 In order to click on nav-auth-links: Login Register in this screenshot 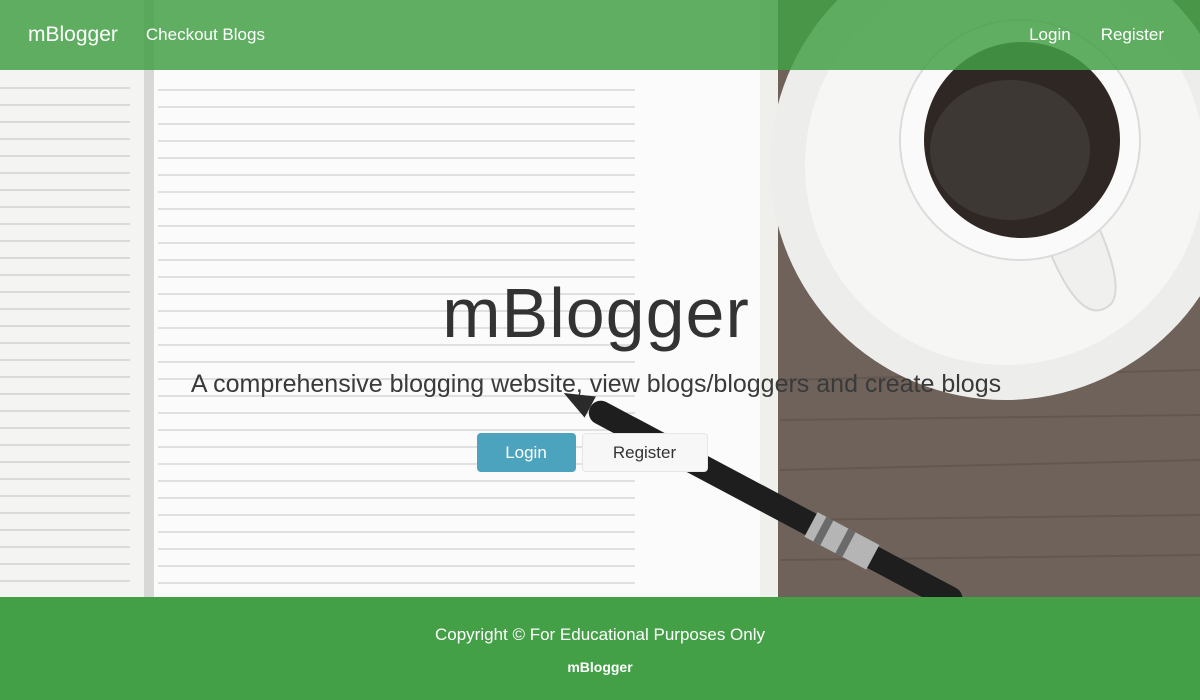, I will do `click(1100, 35)`.